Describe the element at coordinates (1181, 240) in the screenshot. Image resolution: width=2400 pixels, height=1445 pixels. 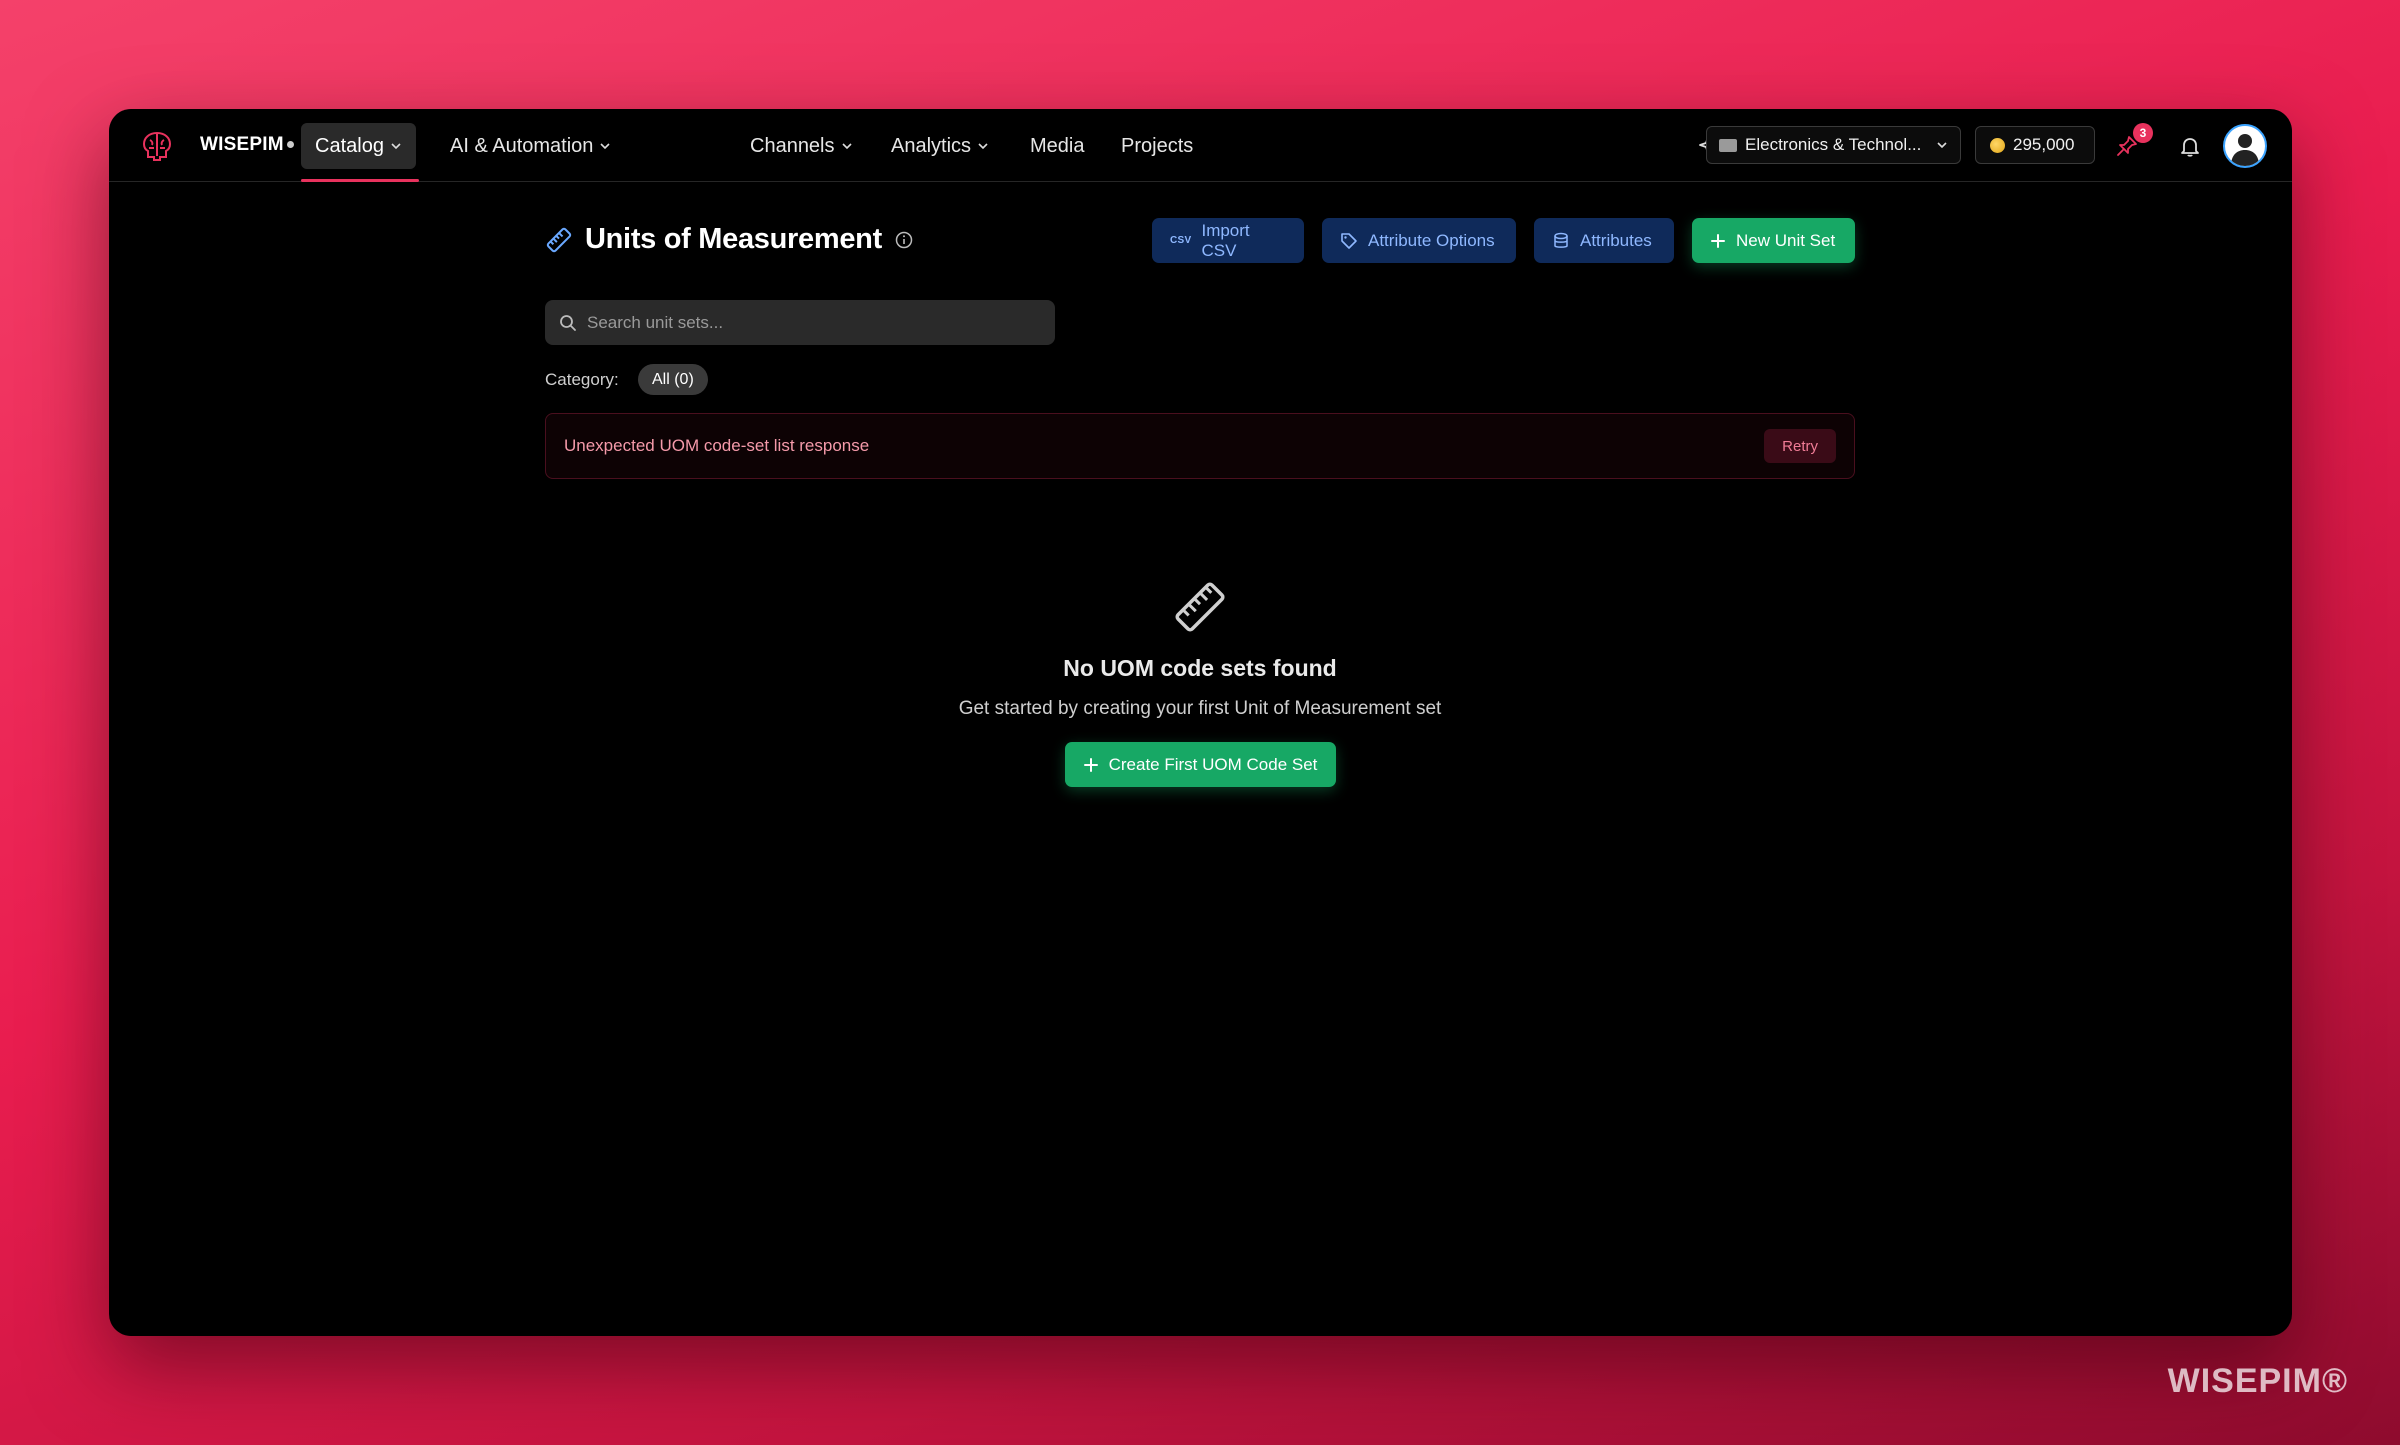
I see `csv-icon: CSV` at that location.